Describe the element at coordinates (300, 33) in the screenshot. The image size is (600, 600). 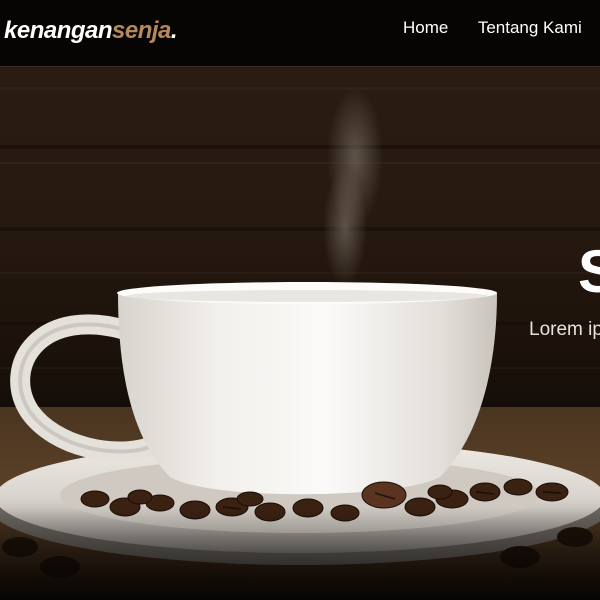
I see `navbar: kenangansenja. Home Tentang Kami` at that location.